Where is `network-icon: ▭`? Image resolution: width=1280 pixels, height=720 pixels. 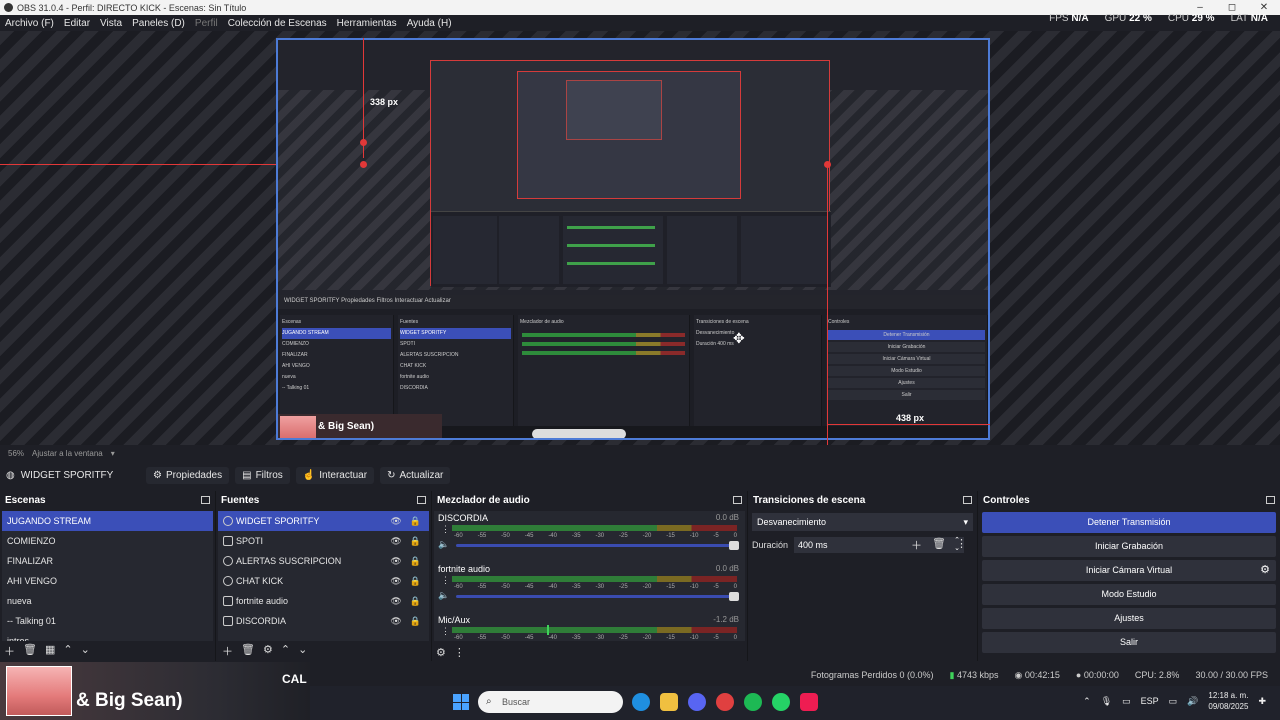
network-icon: ▭ is located at coordinates (1173, 701).